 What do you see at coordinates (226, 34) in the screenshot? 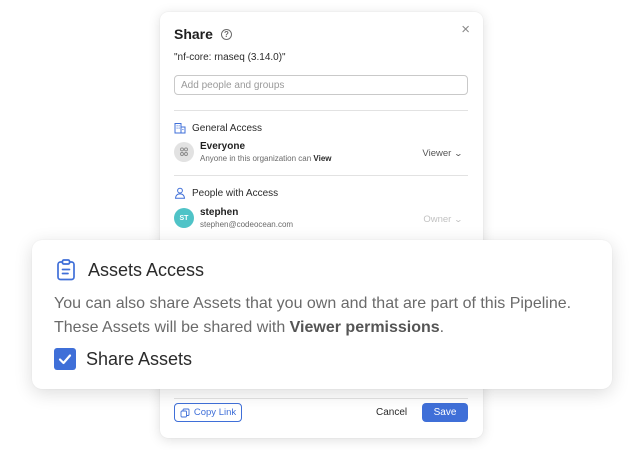
I see `help-icon: ?` at bounding box center [226, 34].